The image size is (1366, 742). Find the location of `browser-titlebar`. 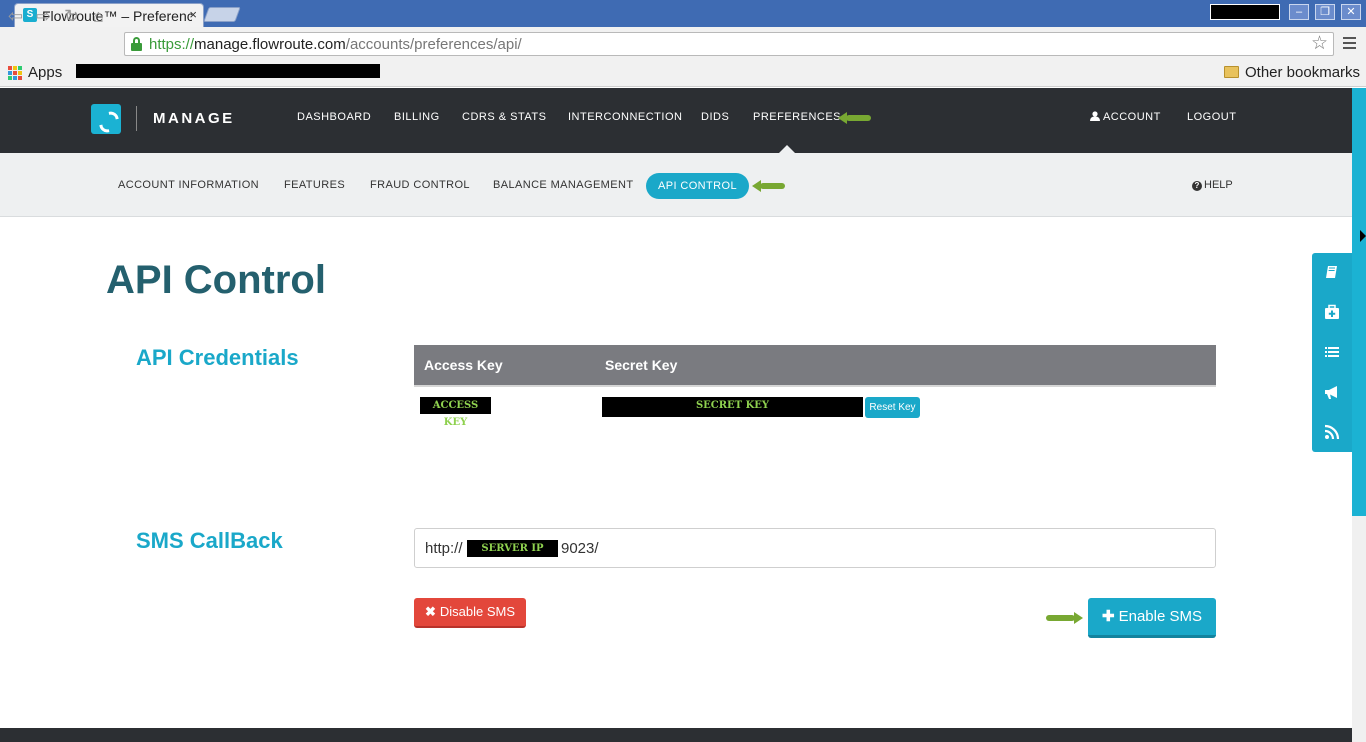

browser-titlebar is located at coordinates (683, 13).